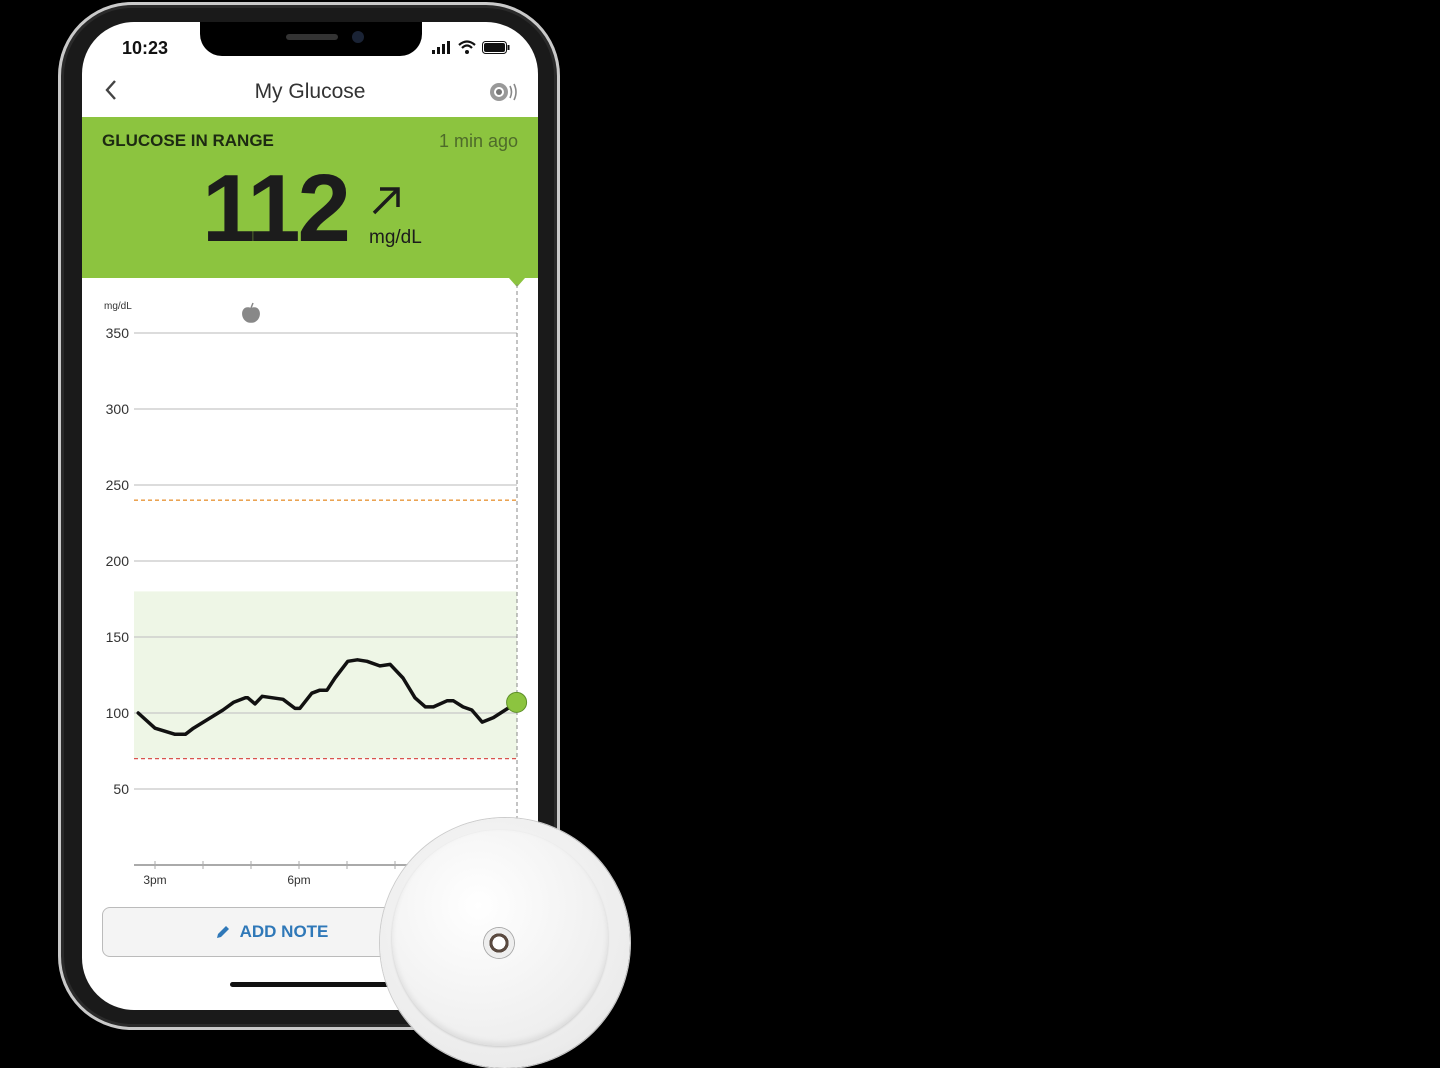 Image resolution: width=1440 pixels, height=1068 pixels. I want to click on y-tick-label: 150, so click(118, 637).